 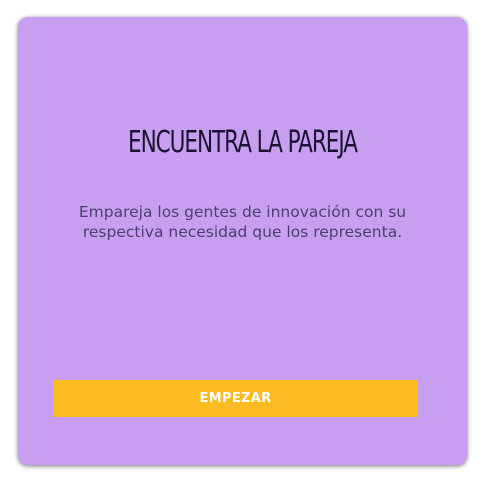 I want to click on start-button: EMPEZAR, so click(x=235, y=398).